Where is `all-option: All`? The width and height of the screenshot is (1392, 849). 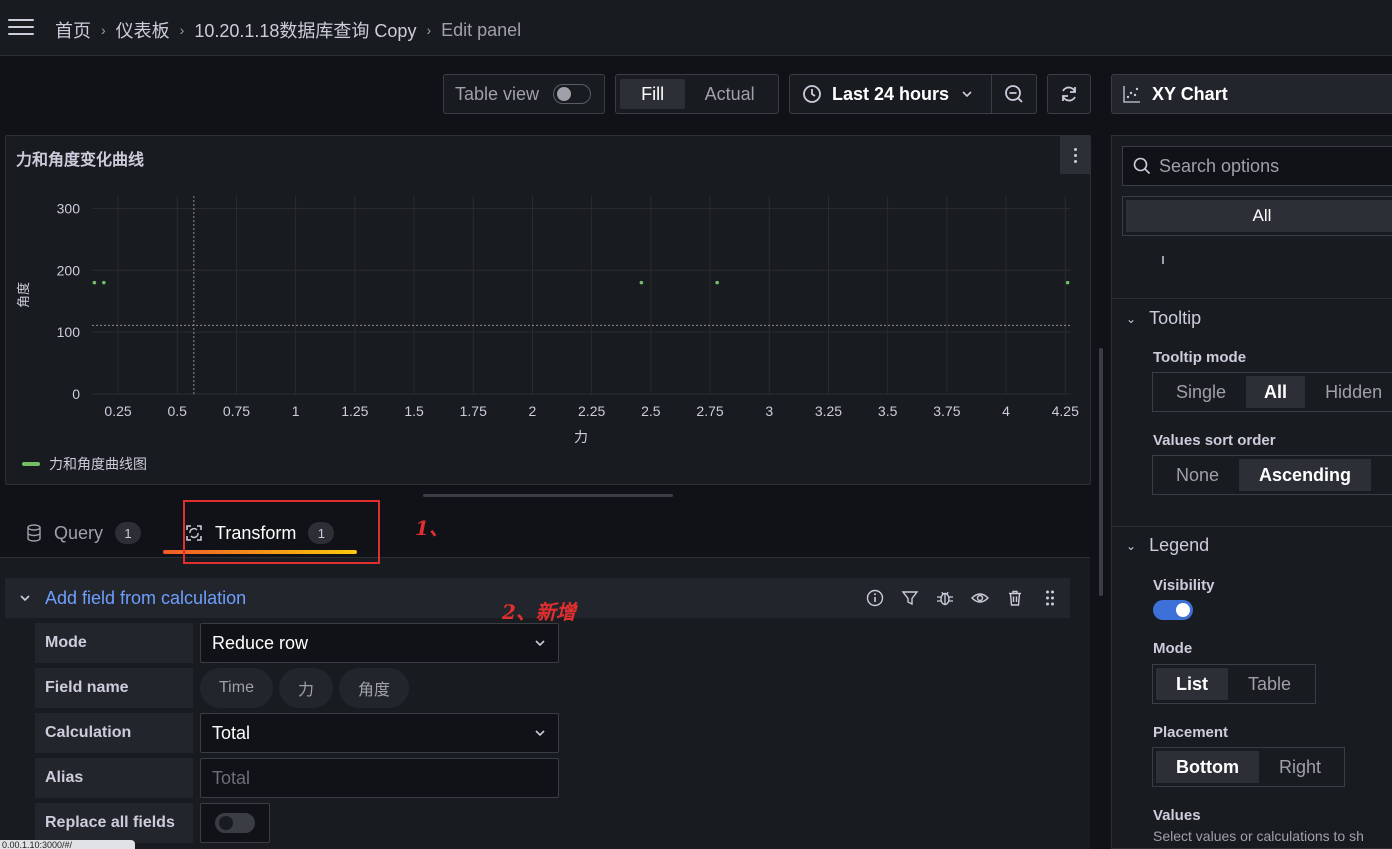
all-option: All is located at coordinates (1259, 216).